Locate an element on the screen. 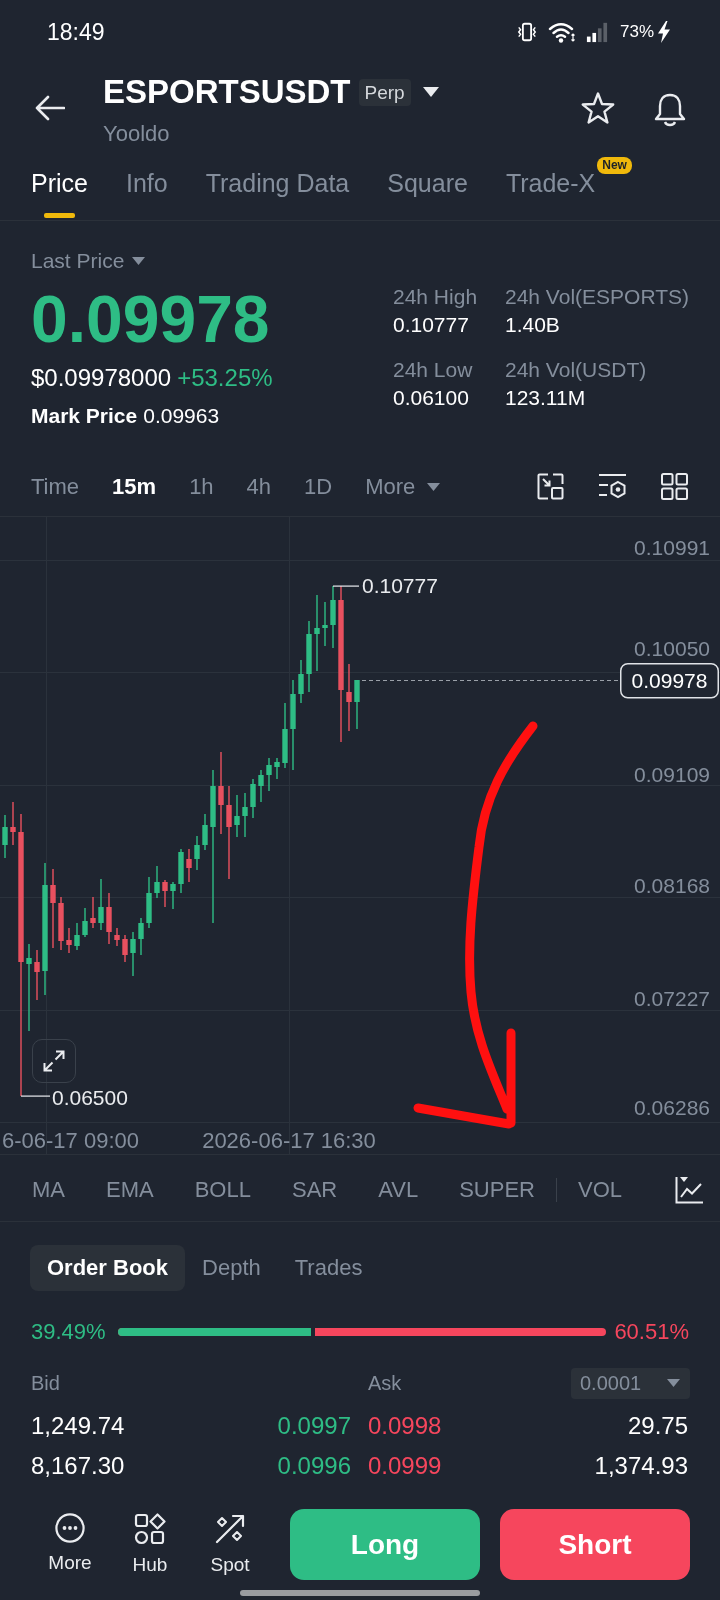 The width and height of the screenshot is (720, 1600). price-axis-label: 0.06286 is located at coordinates (672, 1107).